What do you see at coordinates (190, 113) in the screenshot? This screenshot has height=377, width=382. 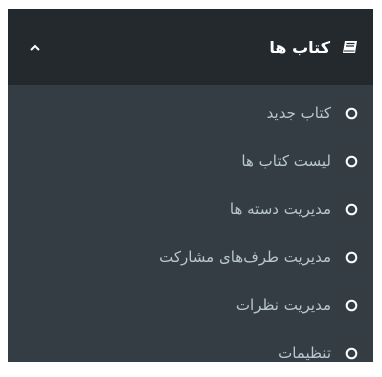 I see `submenu-item-new-book: کتاب جدید` at bounding box center [190, 113].